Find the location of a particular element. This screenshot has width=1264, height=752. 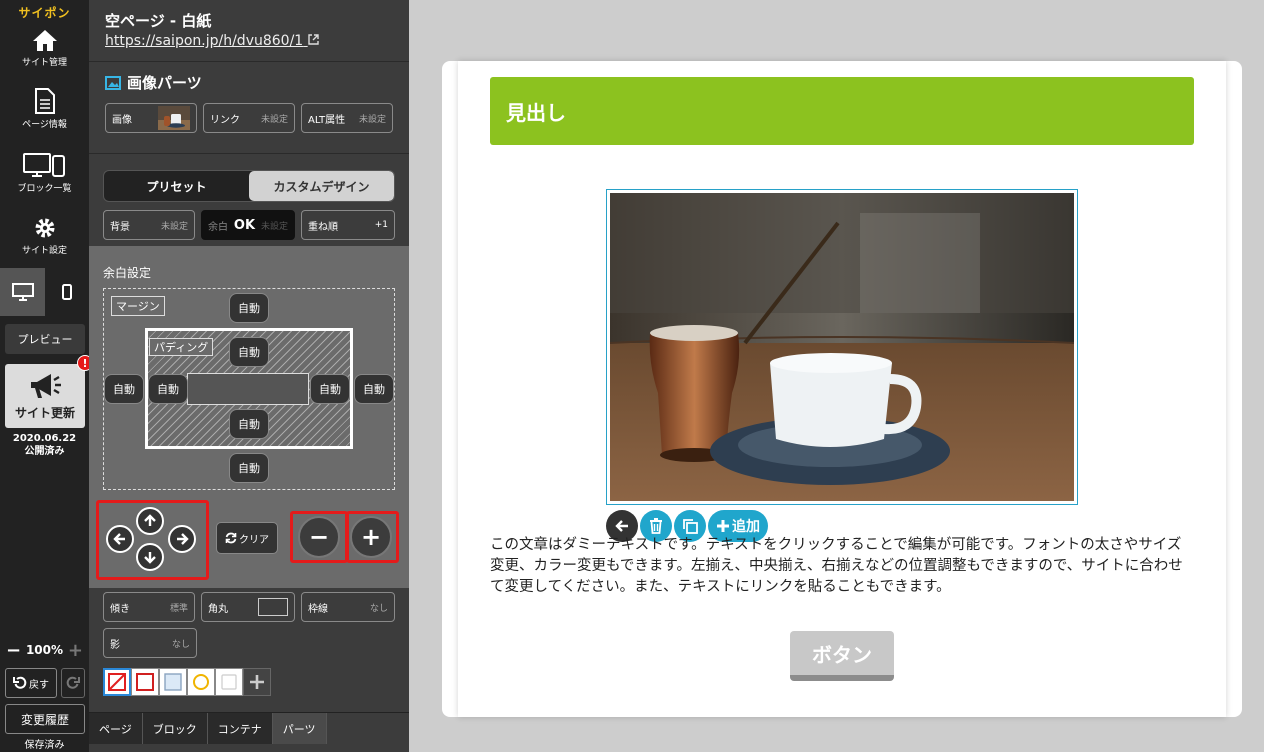

shadow-value: なし is located at coordinates (180, 644).